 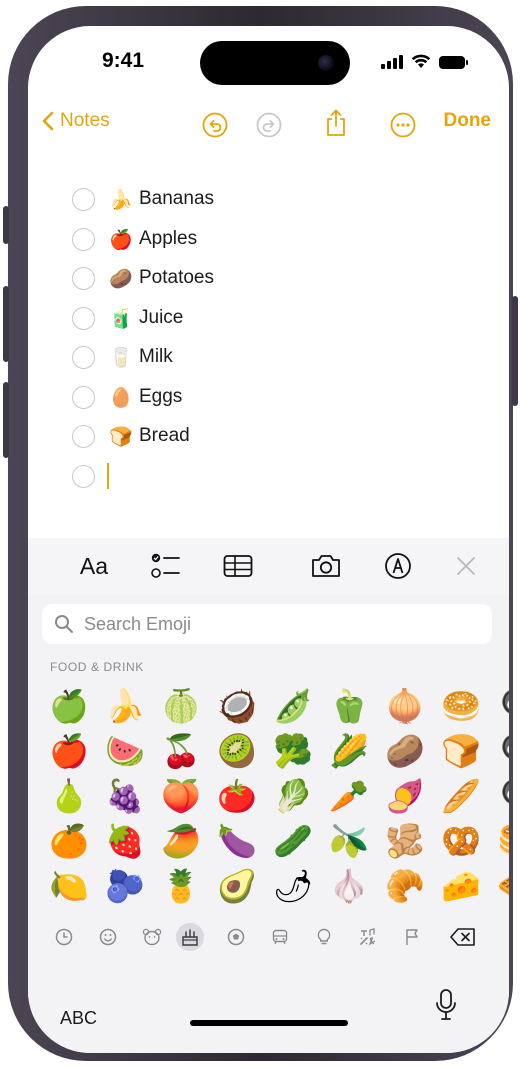 I want to click on back-button: Notes, so click(x=76, y=121).